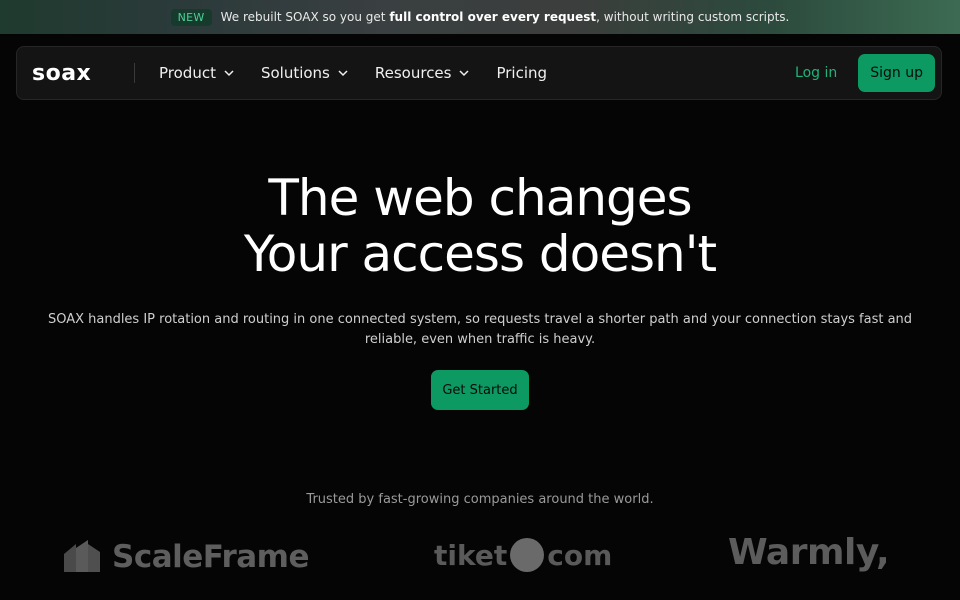 This screenshot has height=600, width=960. What do you see at coordinates (480, 198) in the screenshot?
I see `hero-title-line-1: The web changes` at bounding box center [480, 198].